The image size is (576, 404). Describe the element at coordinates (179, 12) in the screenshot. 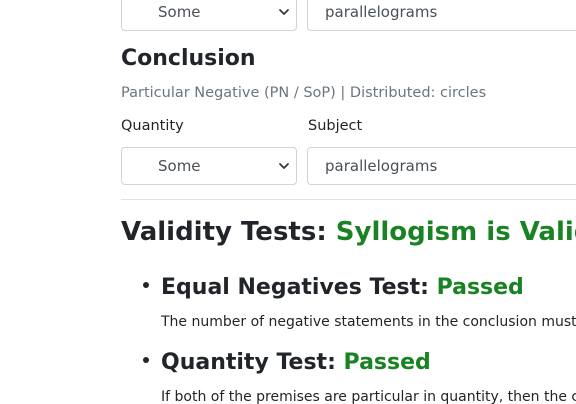

I see `premise-quantity-value: Some` at that location.